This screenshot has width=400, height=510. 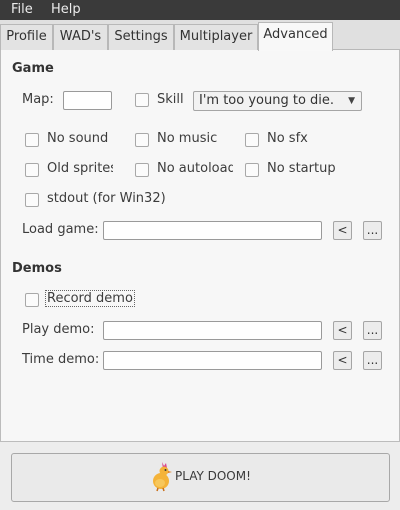 What do you see at coordinates (287, 138) in the screenshot?
I see `no-sfx-label: No sfx` at bounding box center [287, 138].